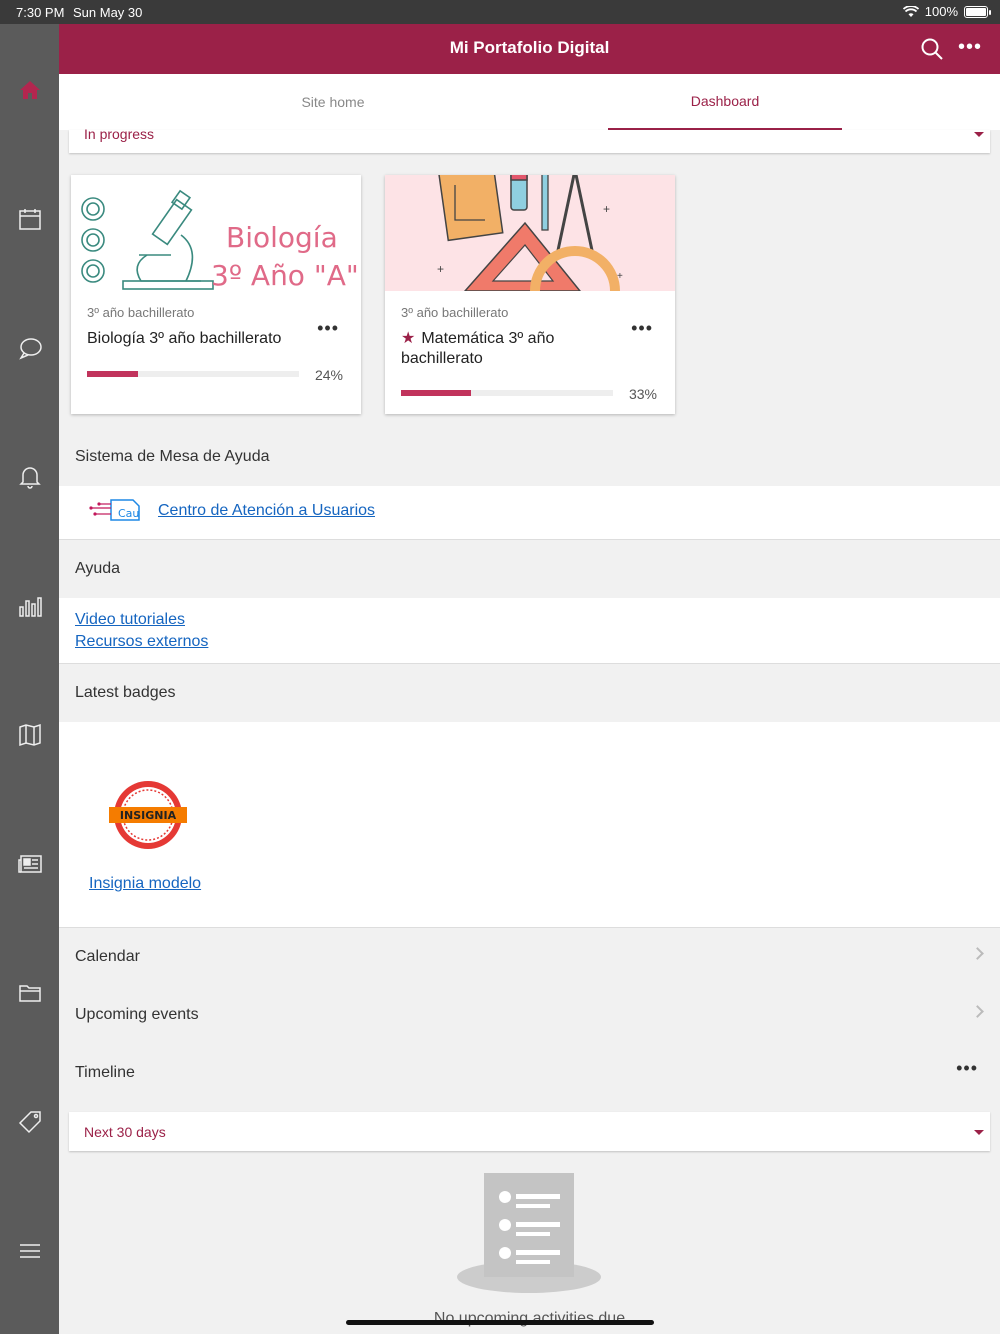 The width and height of the screenshot is (1000, 1334). What do you see at coordinates (105, 1072) in the screenshot?
I see `timeline-title: Timeline` at bounding box center [105, 1072].